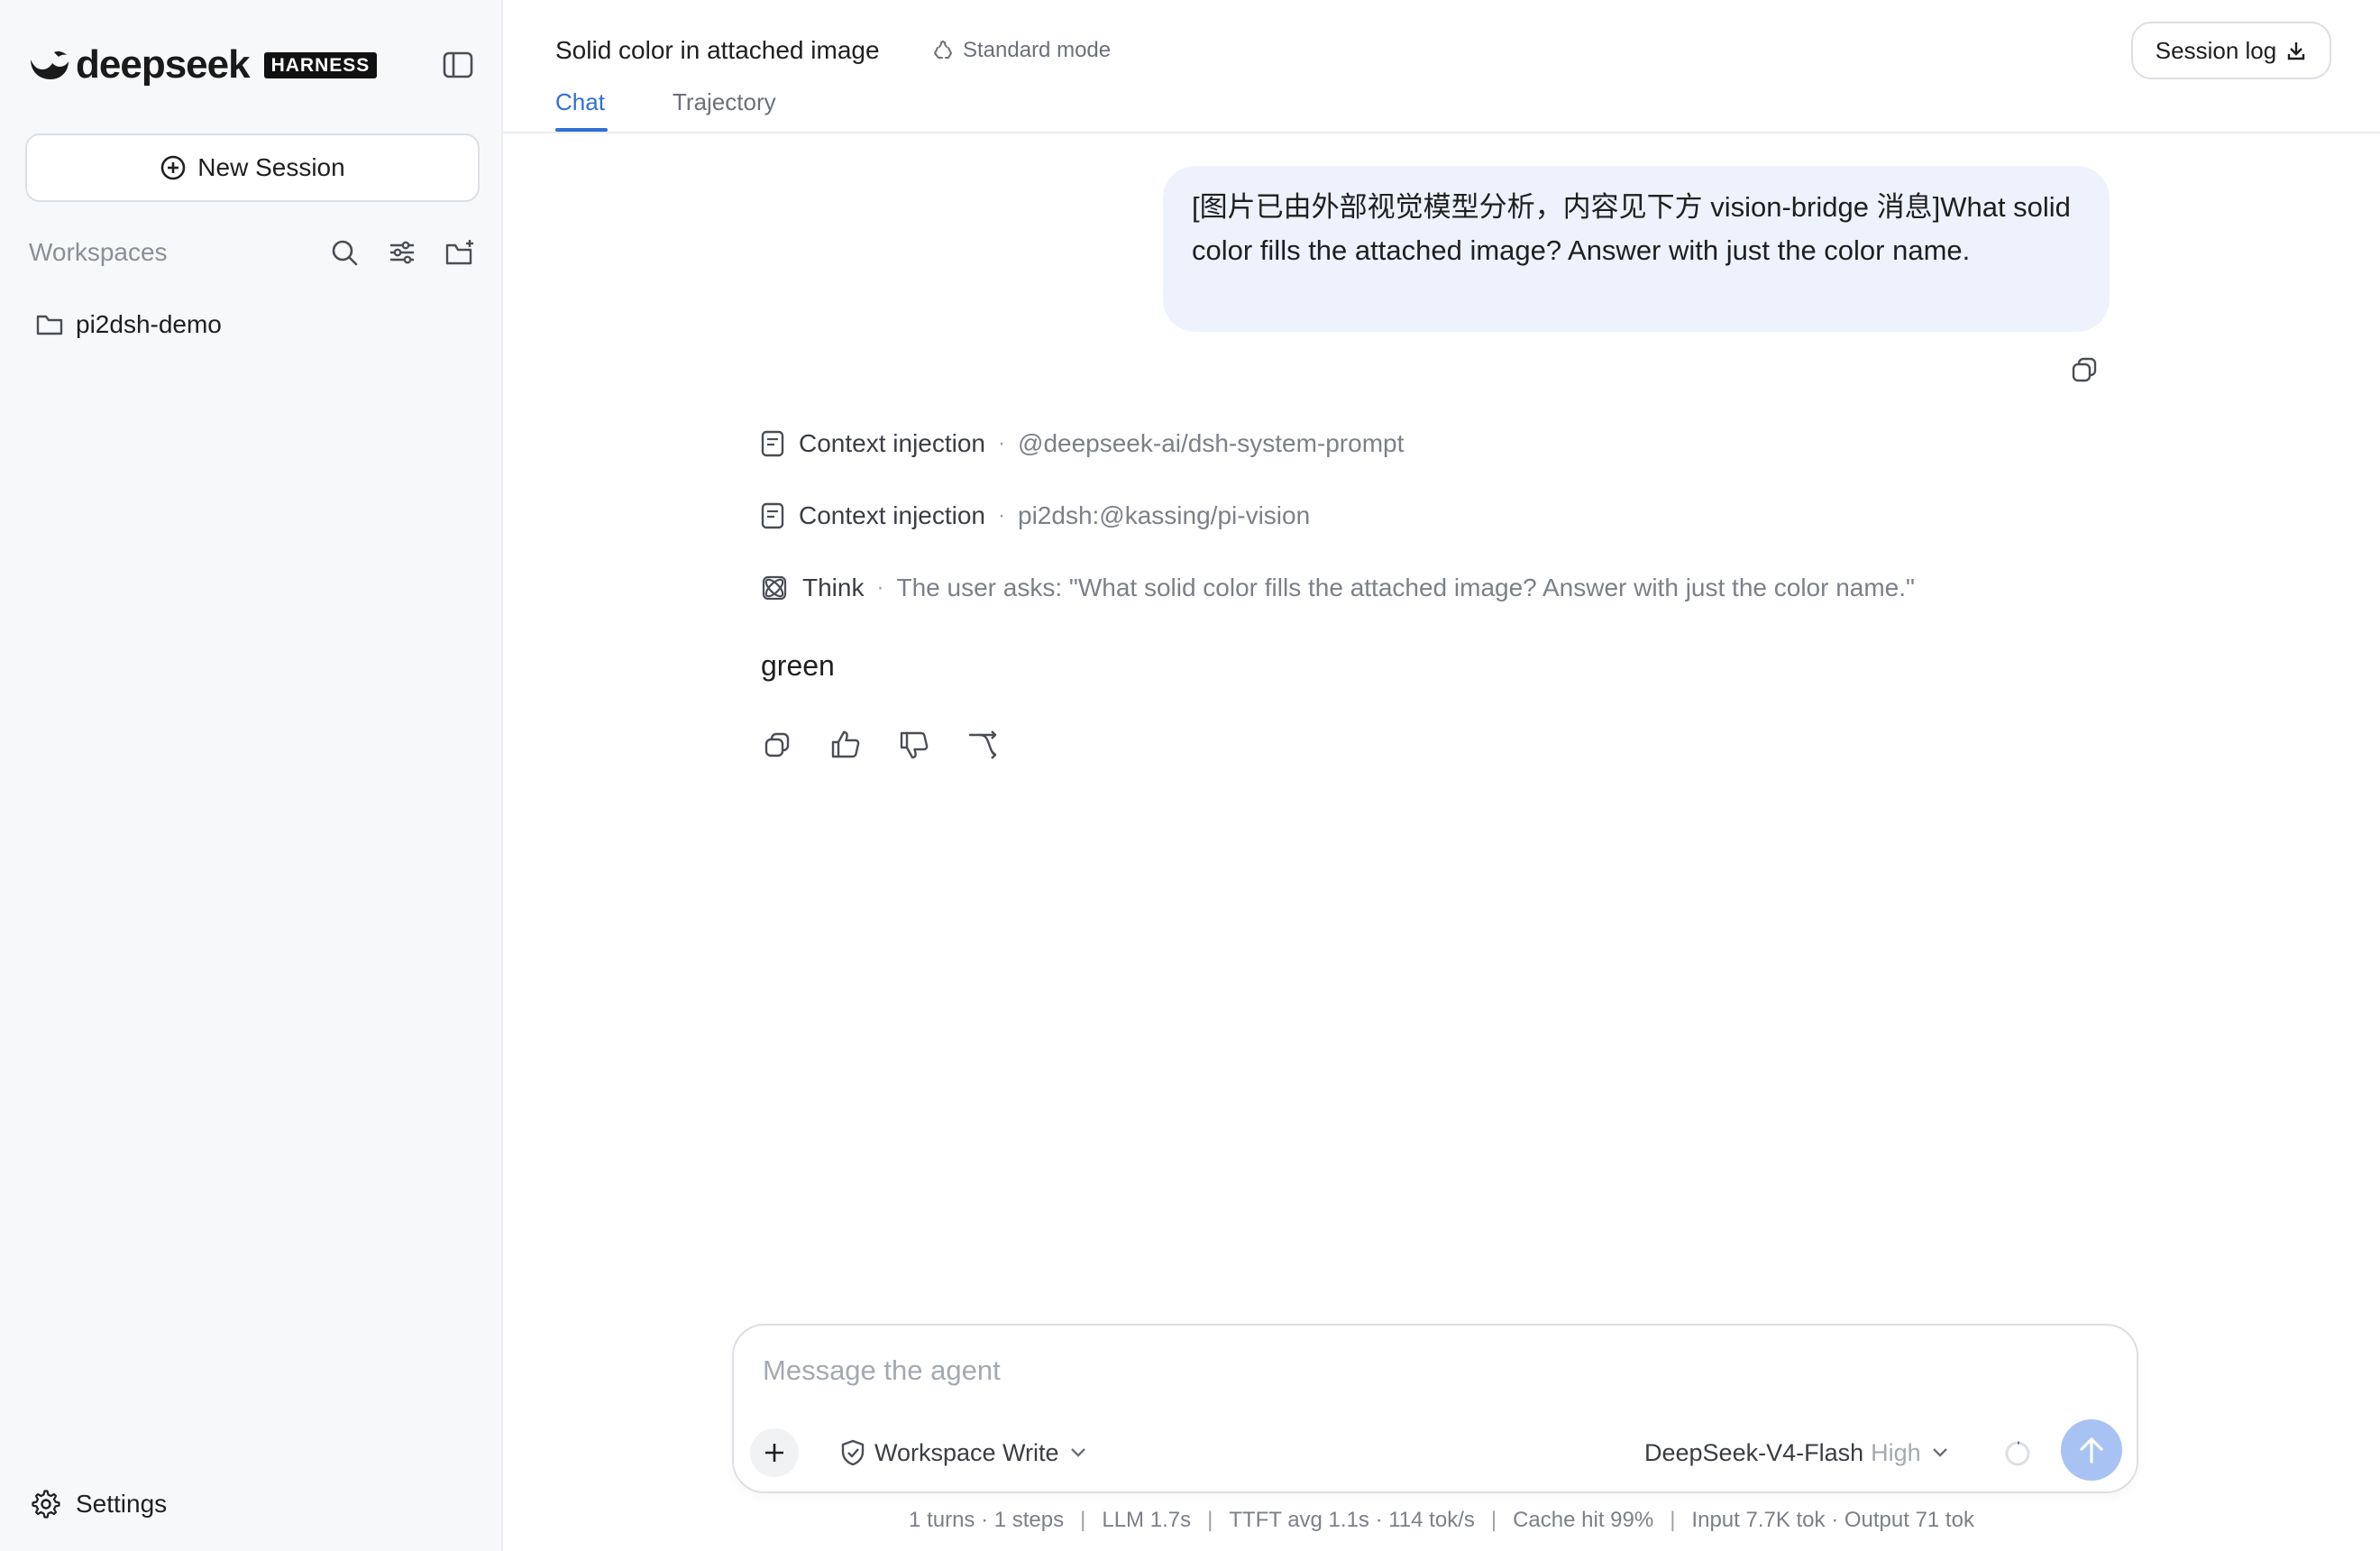  Describe the element at coordinates (1147, 1520) in the screenshot. I see `stat-llm: LLM 1.7s` at that location.